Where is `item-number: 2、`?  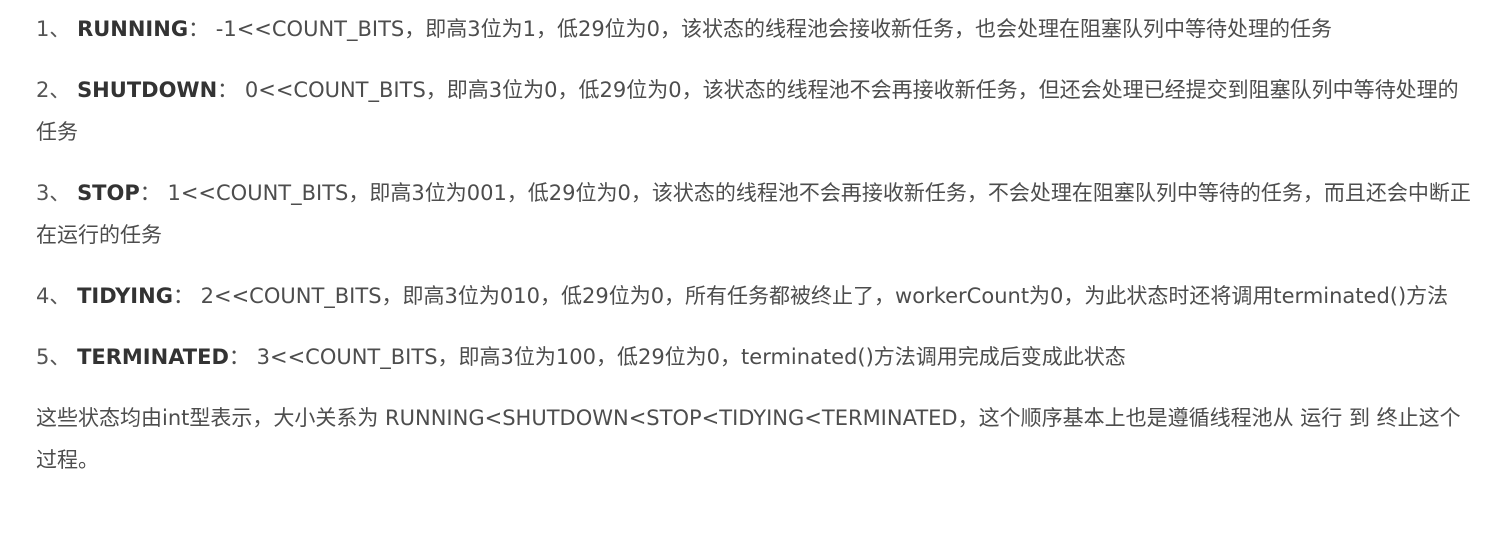
item-number: 2、 is located at coordinates (53, 90).